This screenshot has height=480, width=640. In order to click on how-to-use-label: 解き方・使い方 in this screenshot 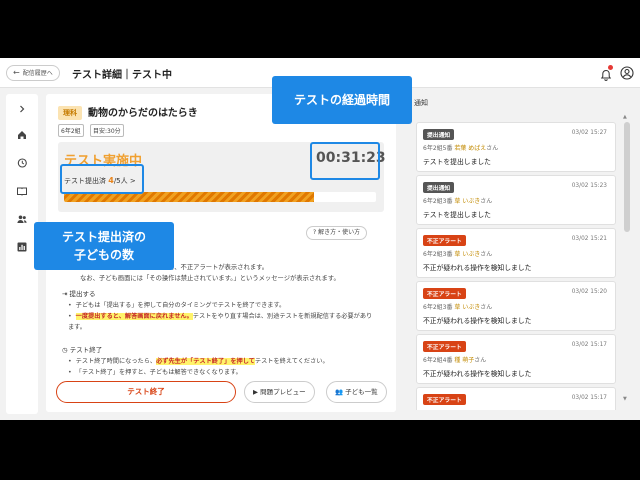, I will do `click(339, 232)`.